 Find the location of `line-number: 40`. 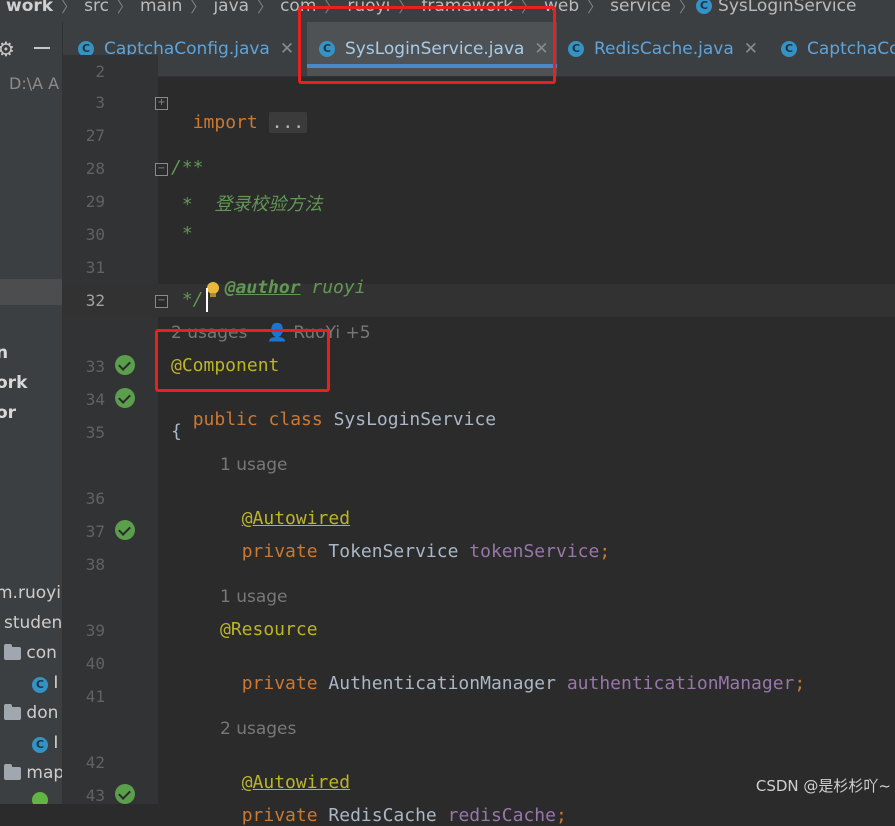

line-number: 40 is located at coordinates (95, 663).